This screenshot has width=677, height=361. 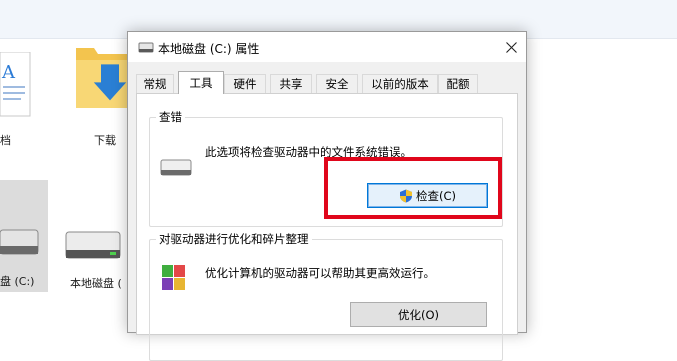 I want to click on tab-tools: 工具, so click(x=201, y=82).